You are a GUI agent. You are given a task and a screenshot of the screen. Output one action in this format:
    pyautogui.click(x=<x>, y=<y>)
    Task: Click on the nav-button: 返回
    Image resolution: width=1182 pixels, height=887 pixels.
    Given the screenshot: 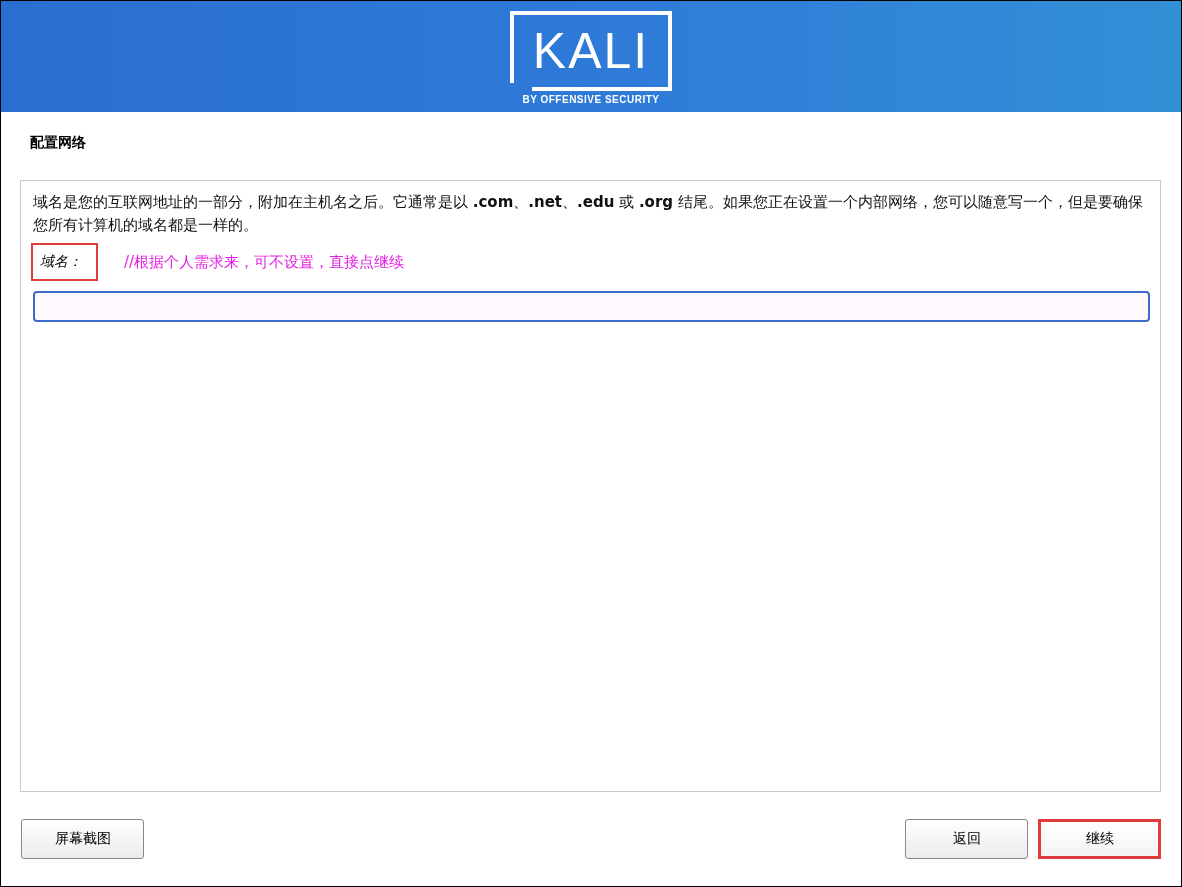 What is the action you would take?
    pyautogui.click(x=966, y=839)
    